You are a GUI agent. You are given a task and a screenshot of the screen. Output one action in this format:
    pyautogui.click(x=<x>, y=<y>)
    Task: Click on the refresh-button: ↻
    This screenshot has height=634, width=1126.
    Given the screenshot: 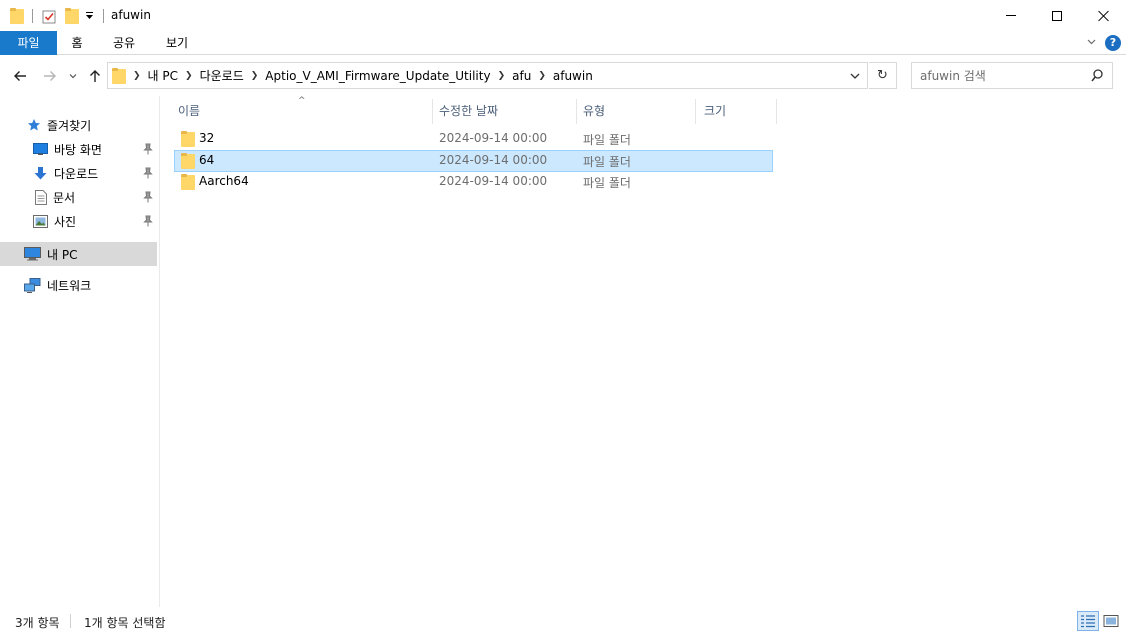 What is the action you would take?
    pyautogui.click(x=883, y=75)
    